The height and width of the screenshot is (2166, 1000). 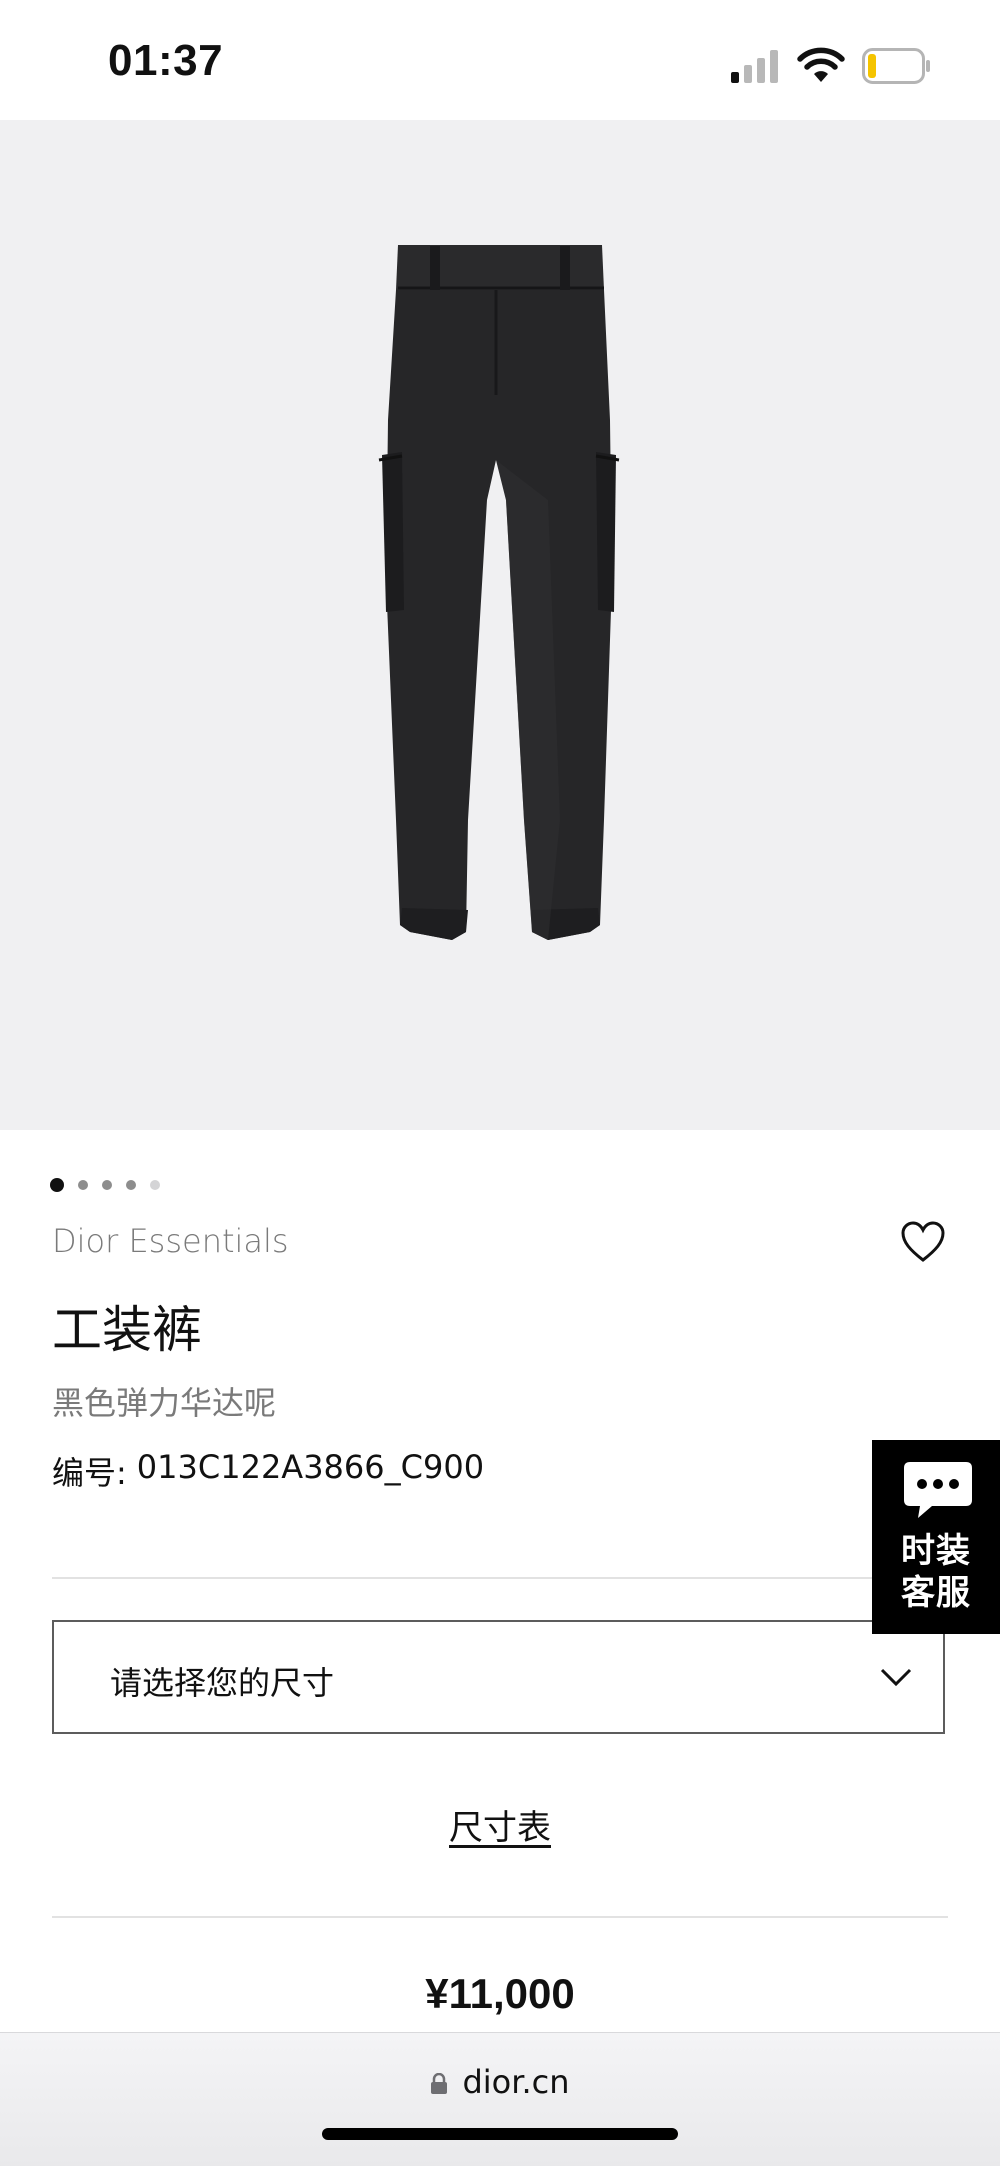 I want to click on customer-service-label: 时装 客服, so click(x=936, y=1572).